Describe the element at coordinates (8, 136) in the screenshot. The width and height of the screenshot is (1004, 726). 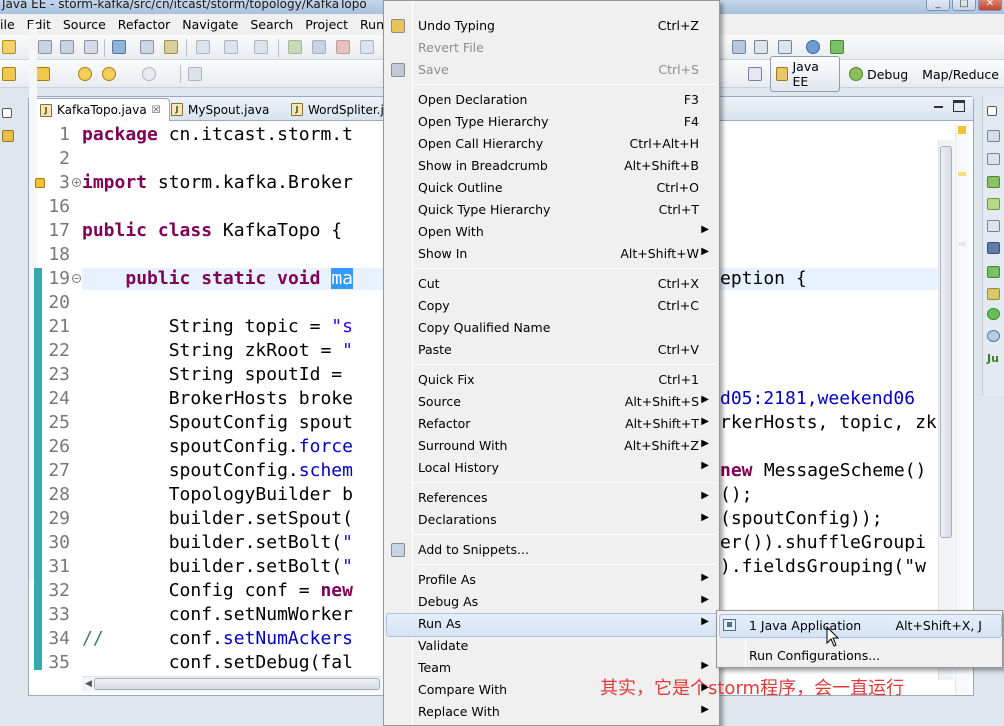
I see `package-explorer-icon` at that location.